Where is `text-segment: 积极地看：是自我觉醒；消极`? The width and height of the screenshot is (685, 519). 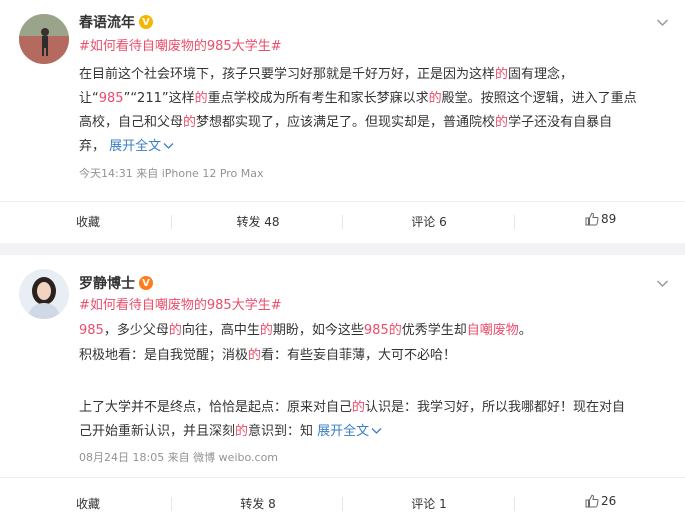
text-segment: 积极地看：是自我觉醒；消极 is located at coordinates (164, 355).